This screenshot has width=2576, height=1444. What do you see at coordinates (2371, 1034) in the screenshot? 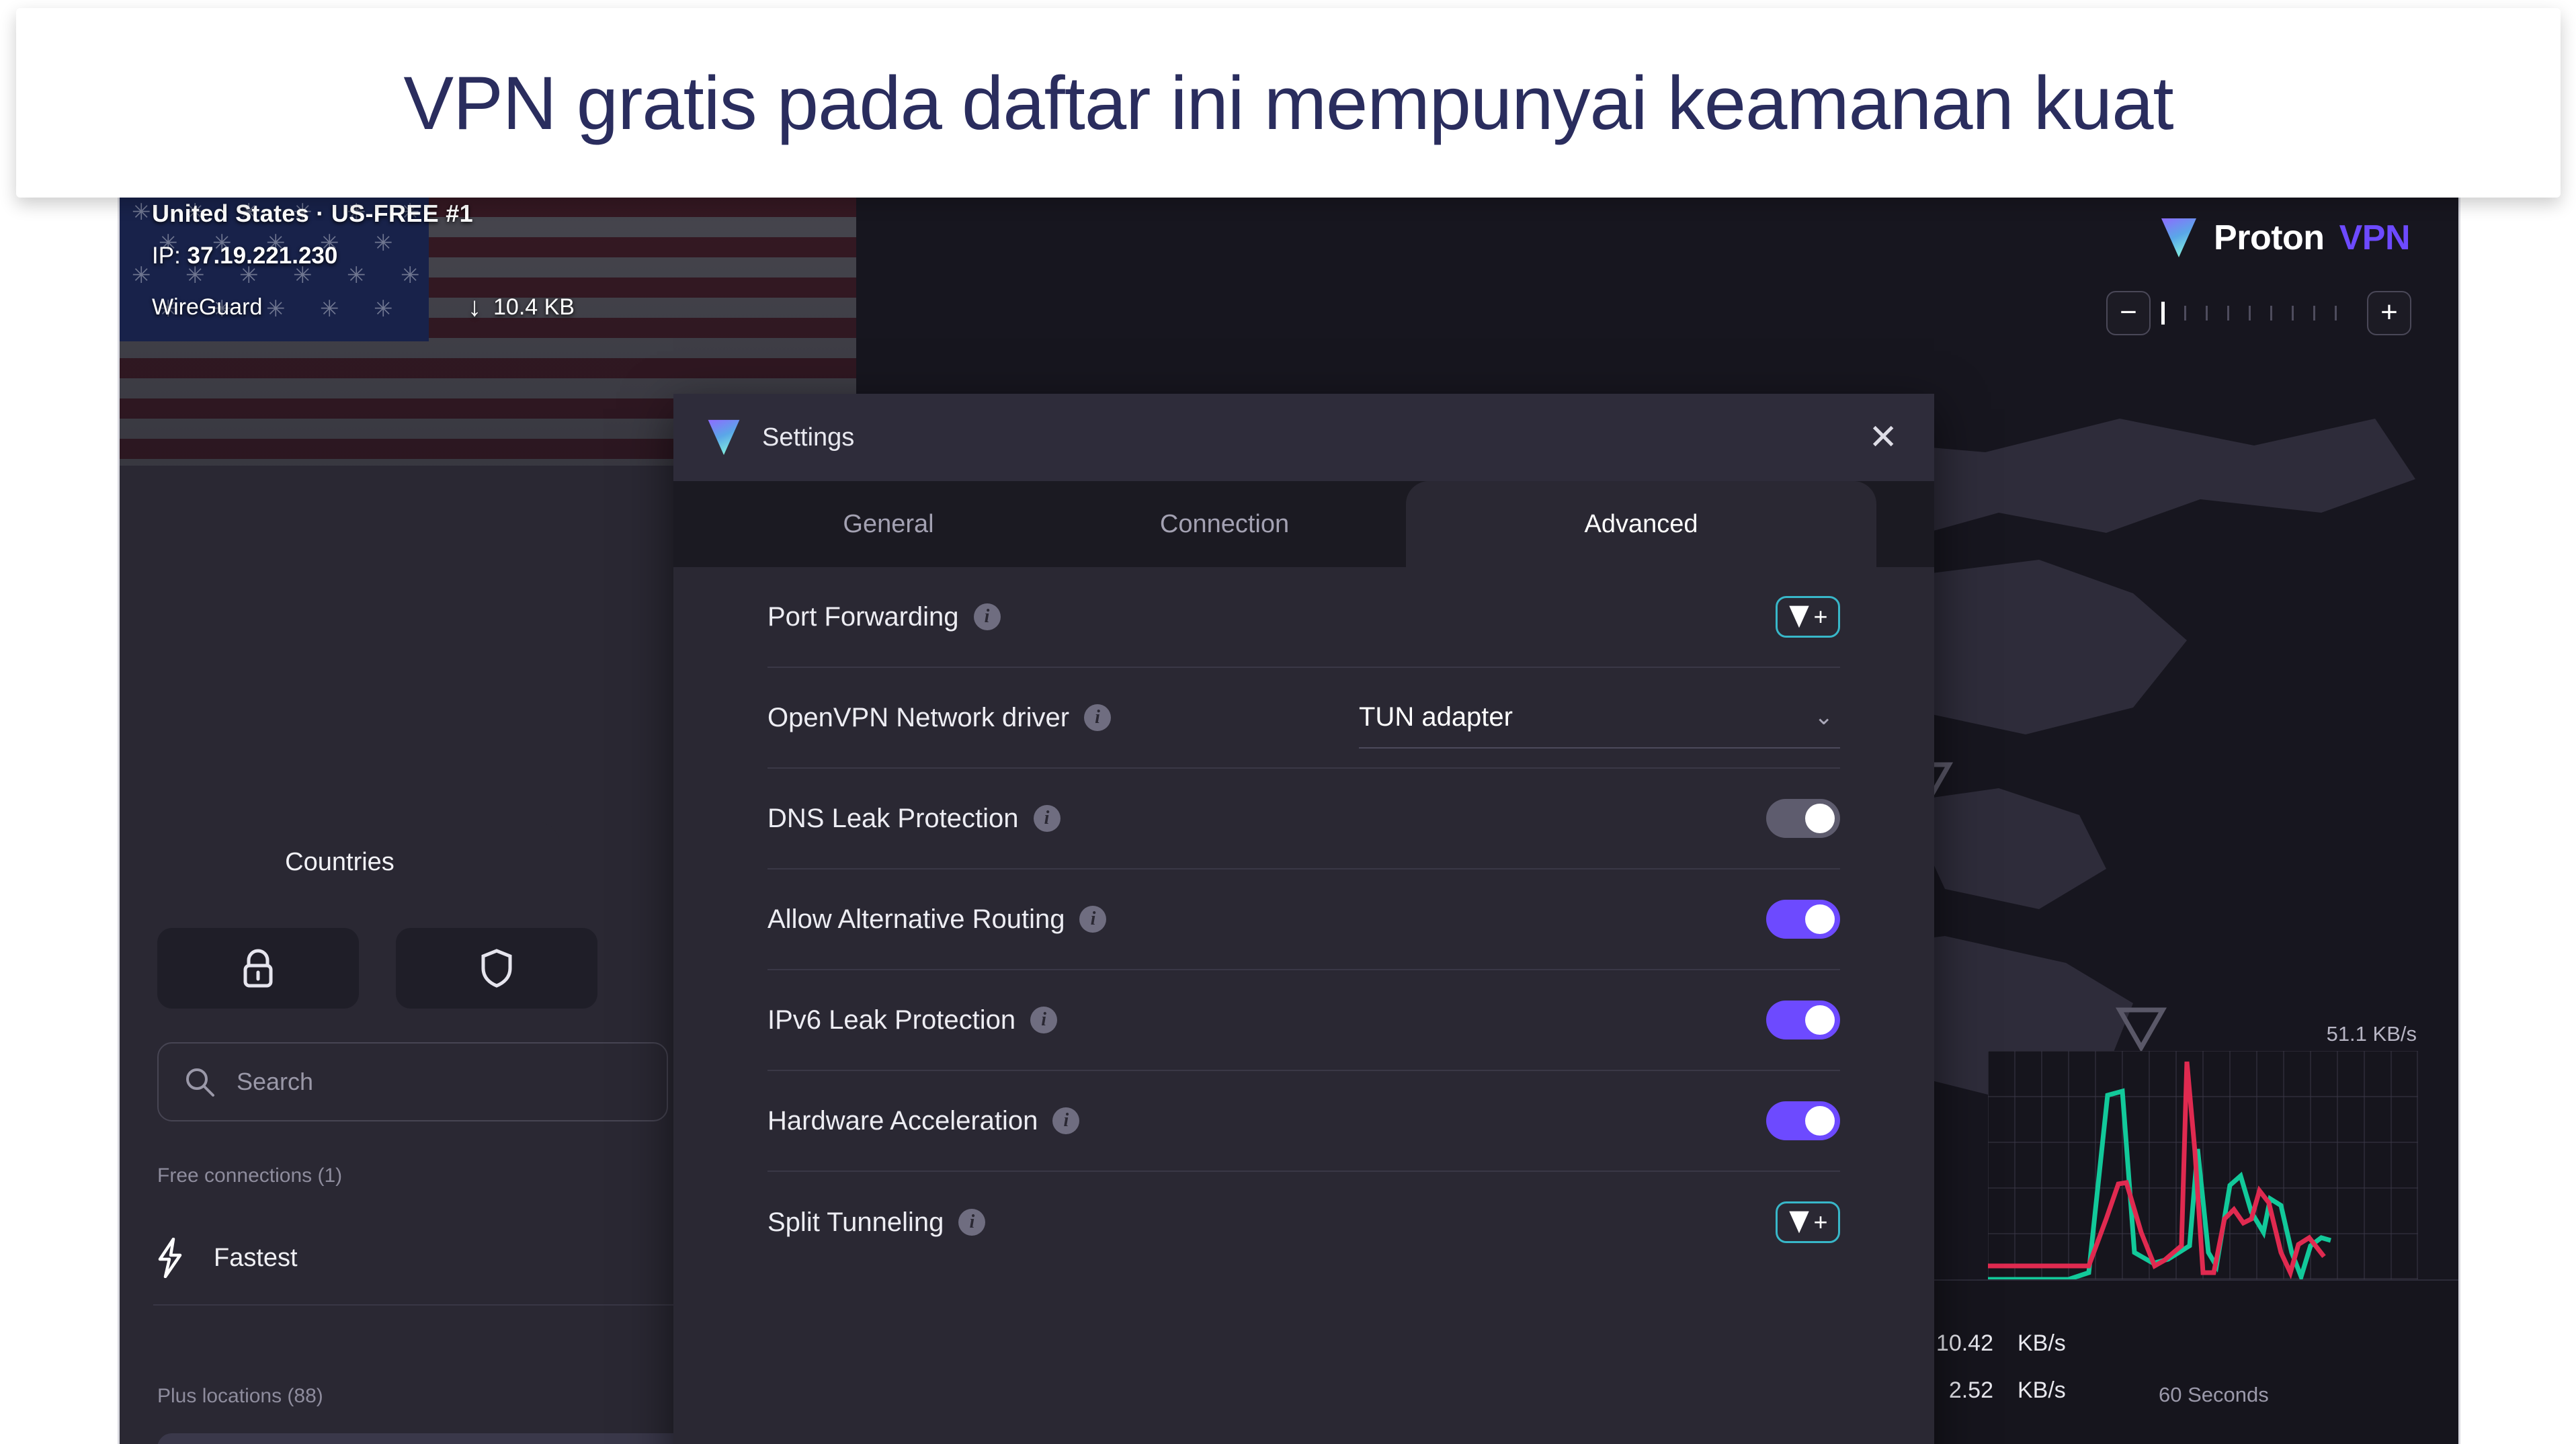
I see `graph-max-label: 51.1 KB/s` at bounding box center [2371, 1034].